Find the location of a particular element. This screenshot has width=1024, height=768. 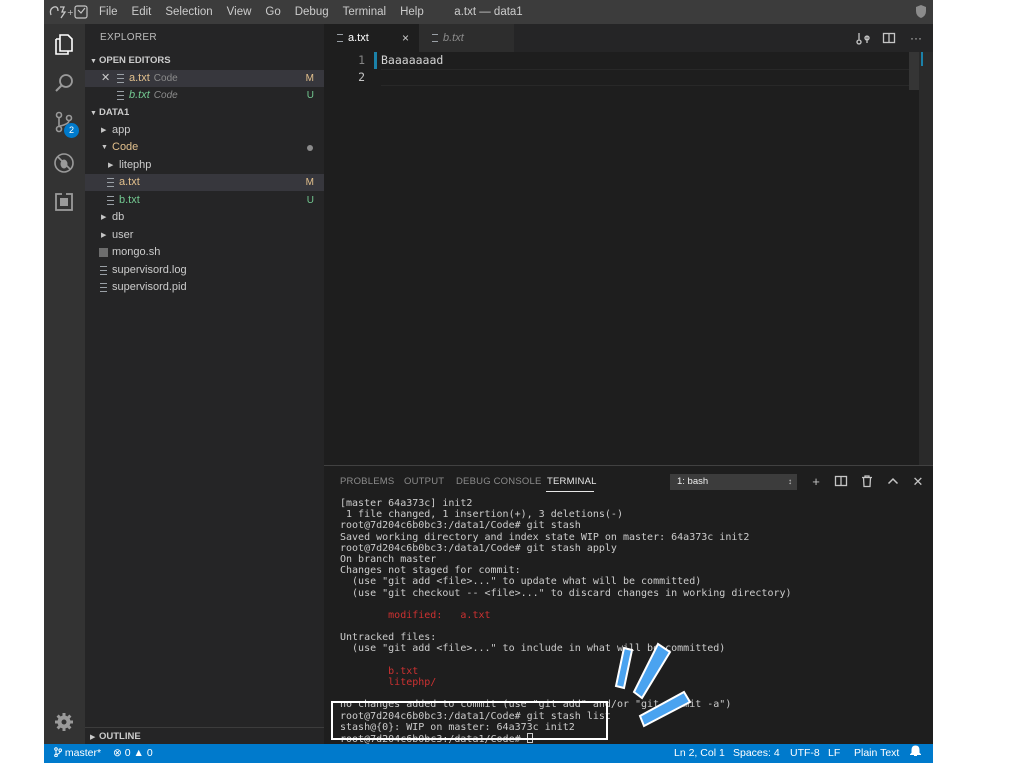

menu-go: Go is located at coordinates (272, 12).